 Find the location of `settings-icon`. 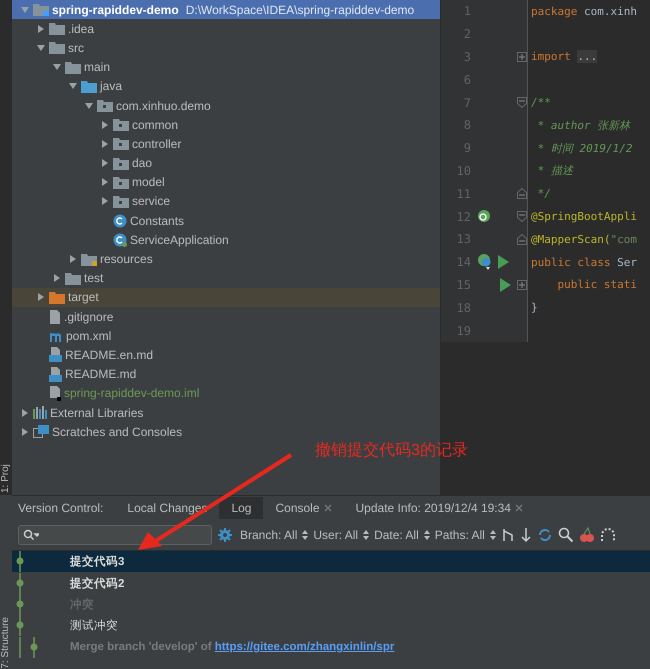

settings-icon is located at coordinates (226, 535).